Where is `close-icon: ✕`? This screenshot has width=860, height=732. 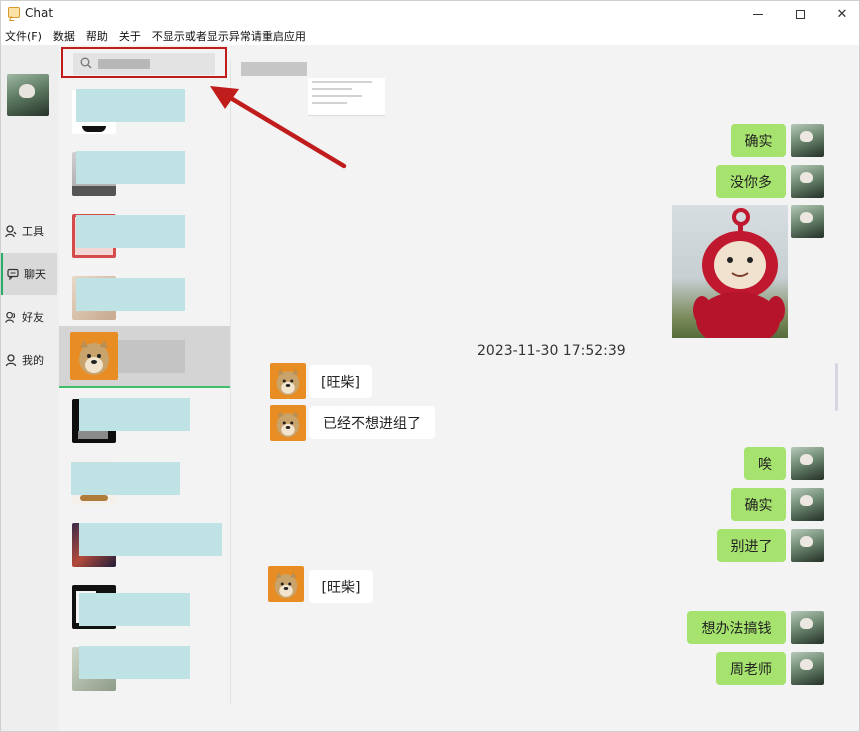
close-icon: ✕ is located at coordinates (842, 14).